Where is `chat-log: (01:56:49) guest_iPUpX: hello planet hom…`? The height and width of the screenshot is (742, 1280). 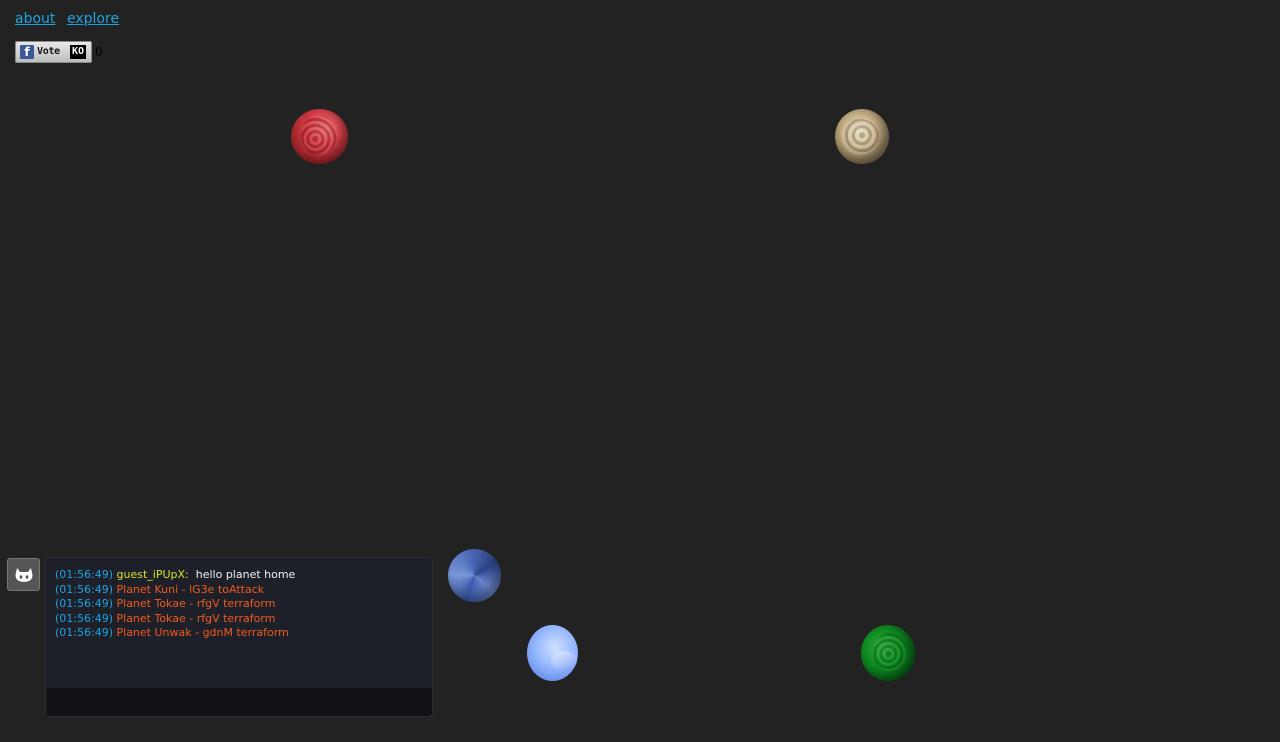 chat-log: (01:56:49) guest_iPUpX: hello planet hom… is located at coordinates (240, 604).